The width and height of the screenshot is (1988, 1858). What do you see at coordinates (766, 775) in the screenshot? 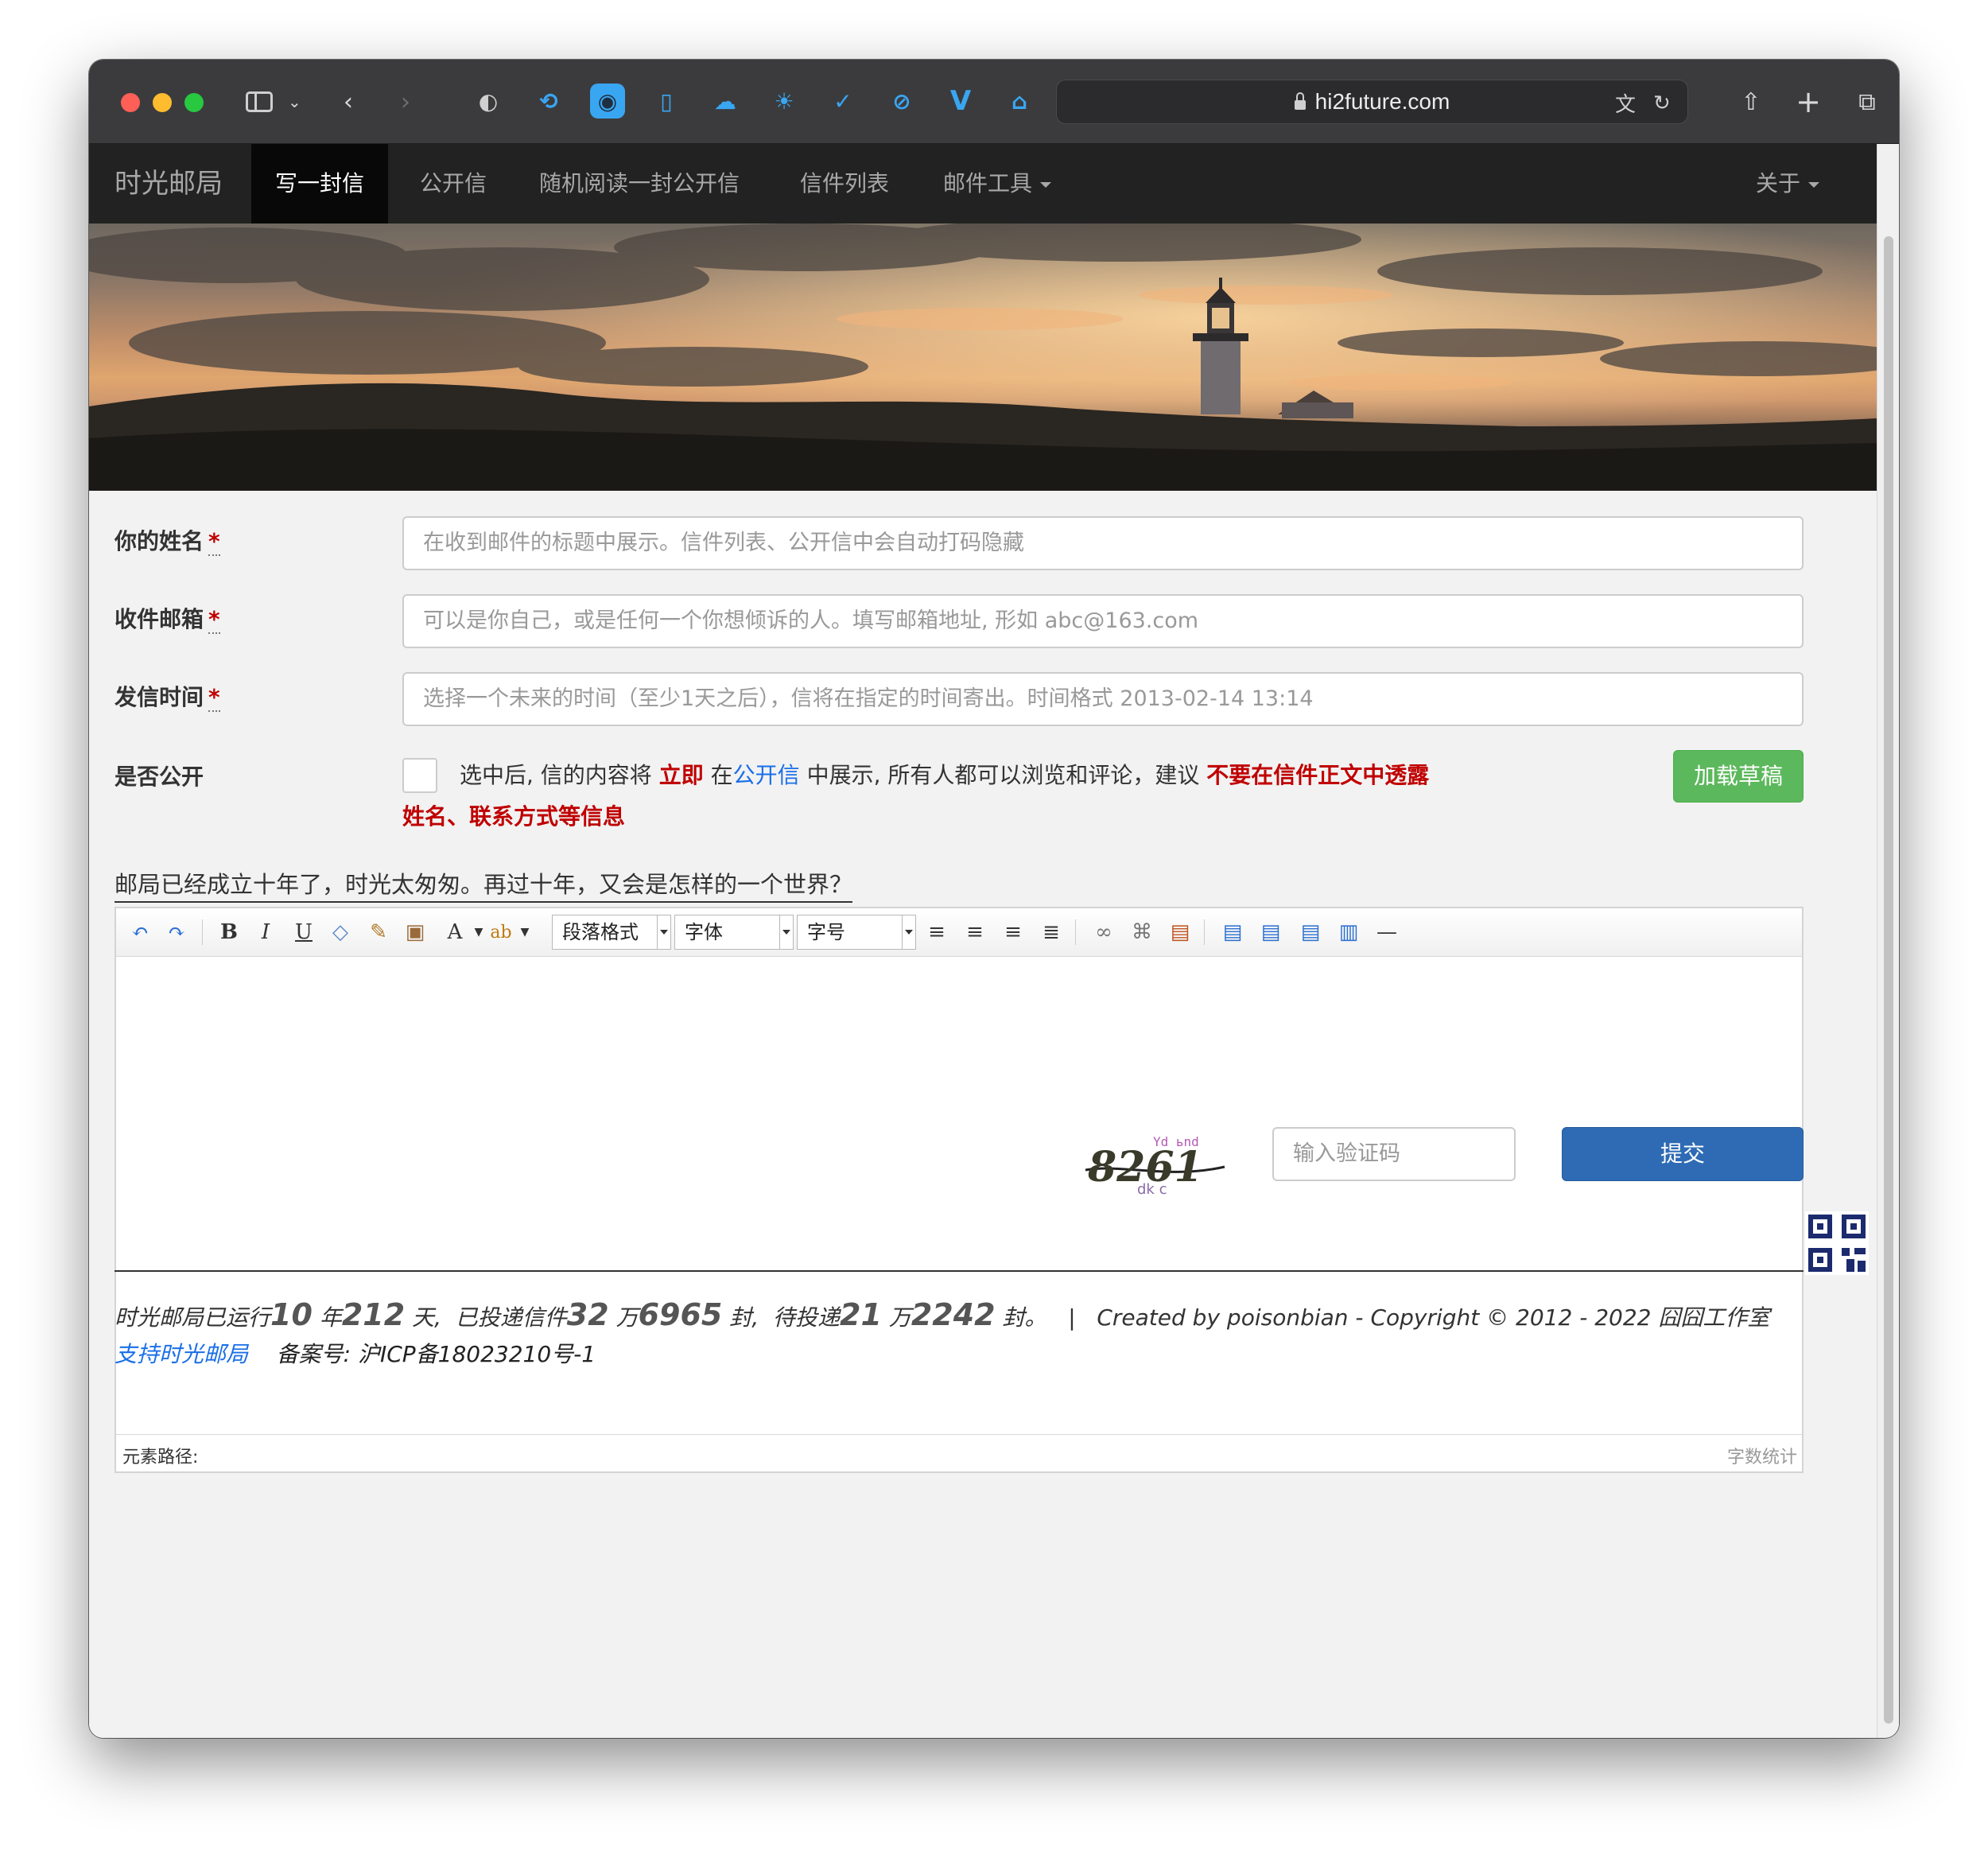
I see `open-letters-link: 公开信` at bounding box center [766, 775].